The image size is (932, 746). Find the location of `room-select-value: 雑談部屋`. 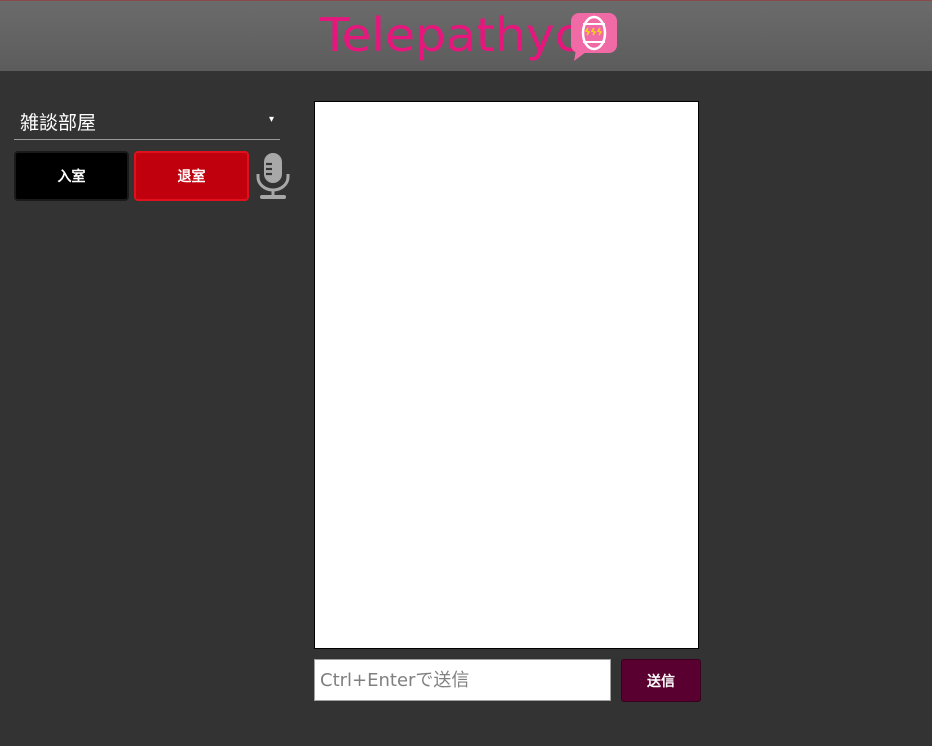

room-select-value: 雑談部屋 is located at coordinates (58, 123).